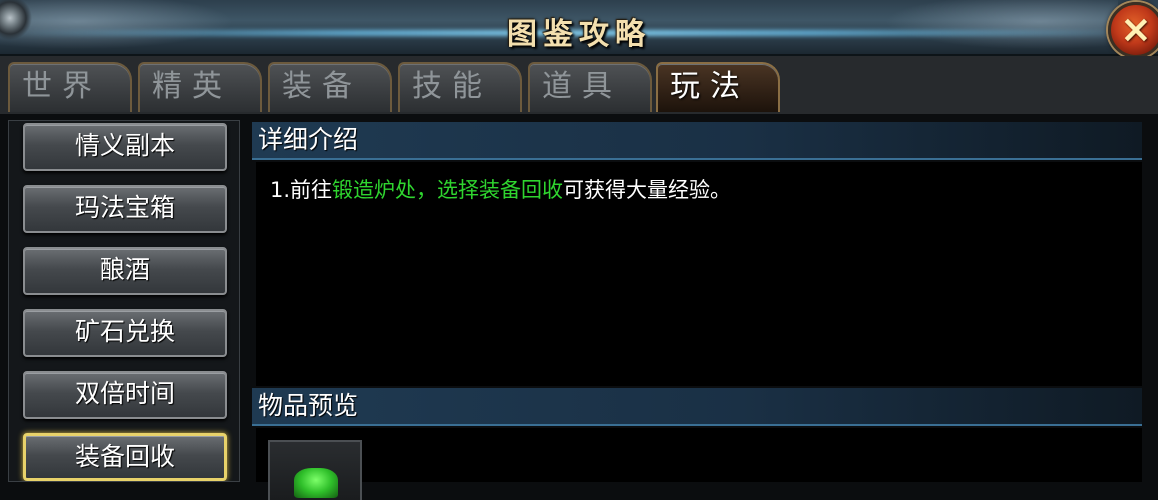 The width and height of the screenshot is (1158, 500). I want to click on tab-items: 道具, so click(590, 87).